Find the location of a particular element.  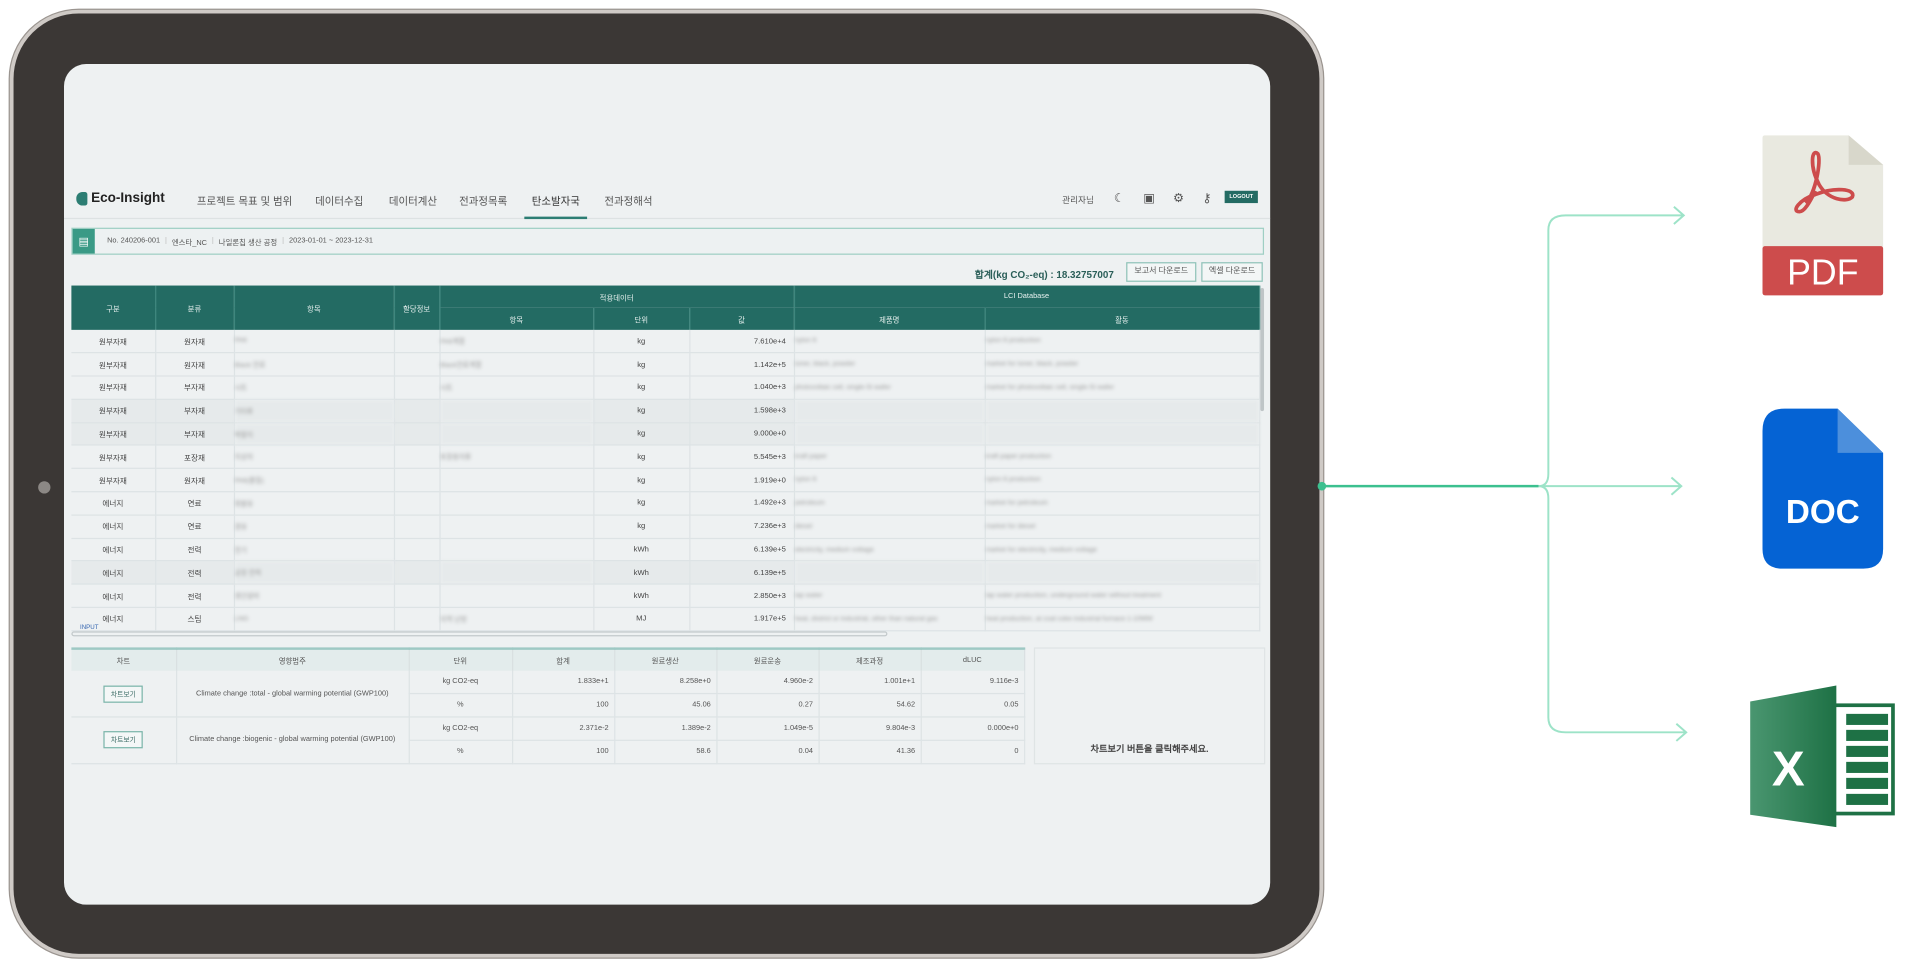

excel-file-icon: X is located at coordinates (1822, 756).